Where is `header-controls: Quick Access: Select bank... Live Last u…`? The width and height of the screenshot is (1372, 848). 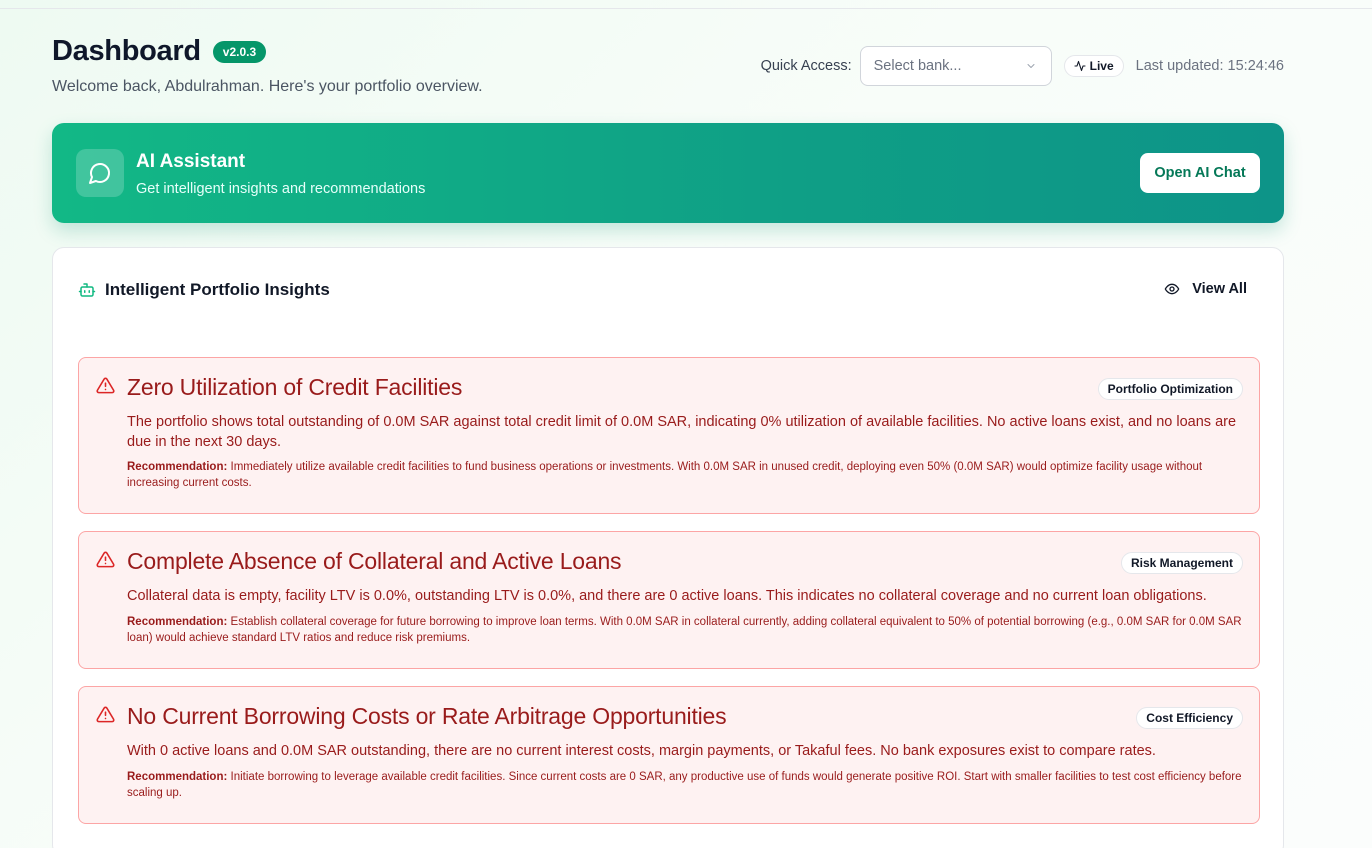
header-controls: Quick Access: Select bank... Live Last u… is located at coordinates (1022, 66).